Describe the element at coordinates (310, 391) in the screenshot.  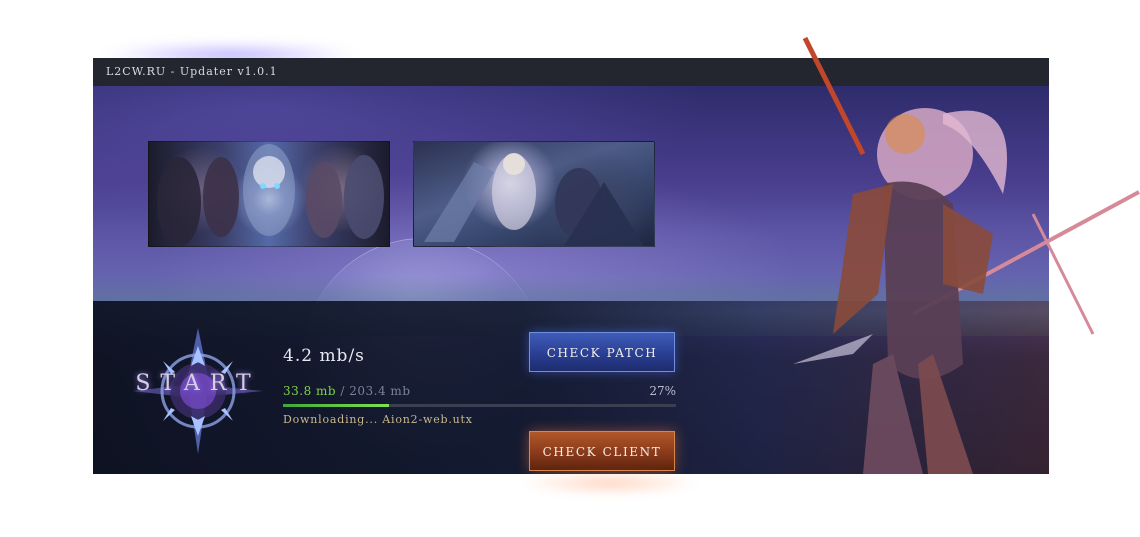
I see `downloaded-size: 33.8 mb` at that location.